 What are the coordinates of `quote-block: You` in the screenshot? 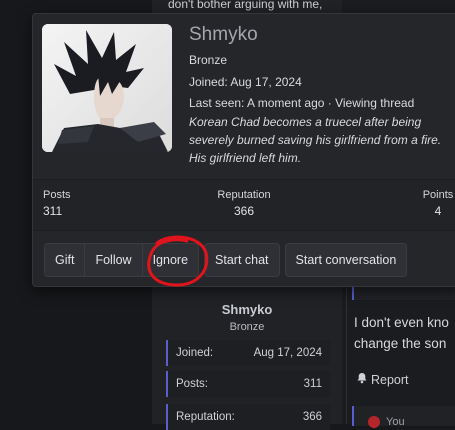 It's located at (403, 417).